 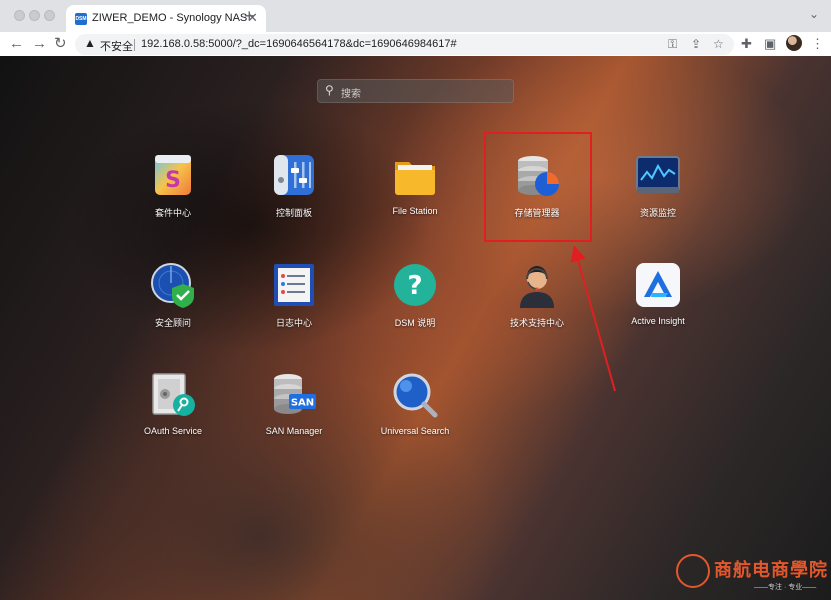 What do you see at coordinates (770, 44) in the screenshot?
I see `side-panel-icon: ▣` at bounding box center [770, 44].